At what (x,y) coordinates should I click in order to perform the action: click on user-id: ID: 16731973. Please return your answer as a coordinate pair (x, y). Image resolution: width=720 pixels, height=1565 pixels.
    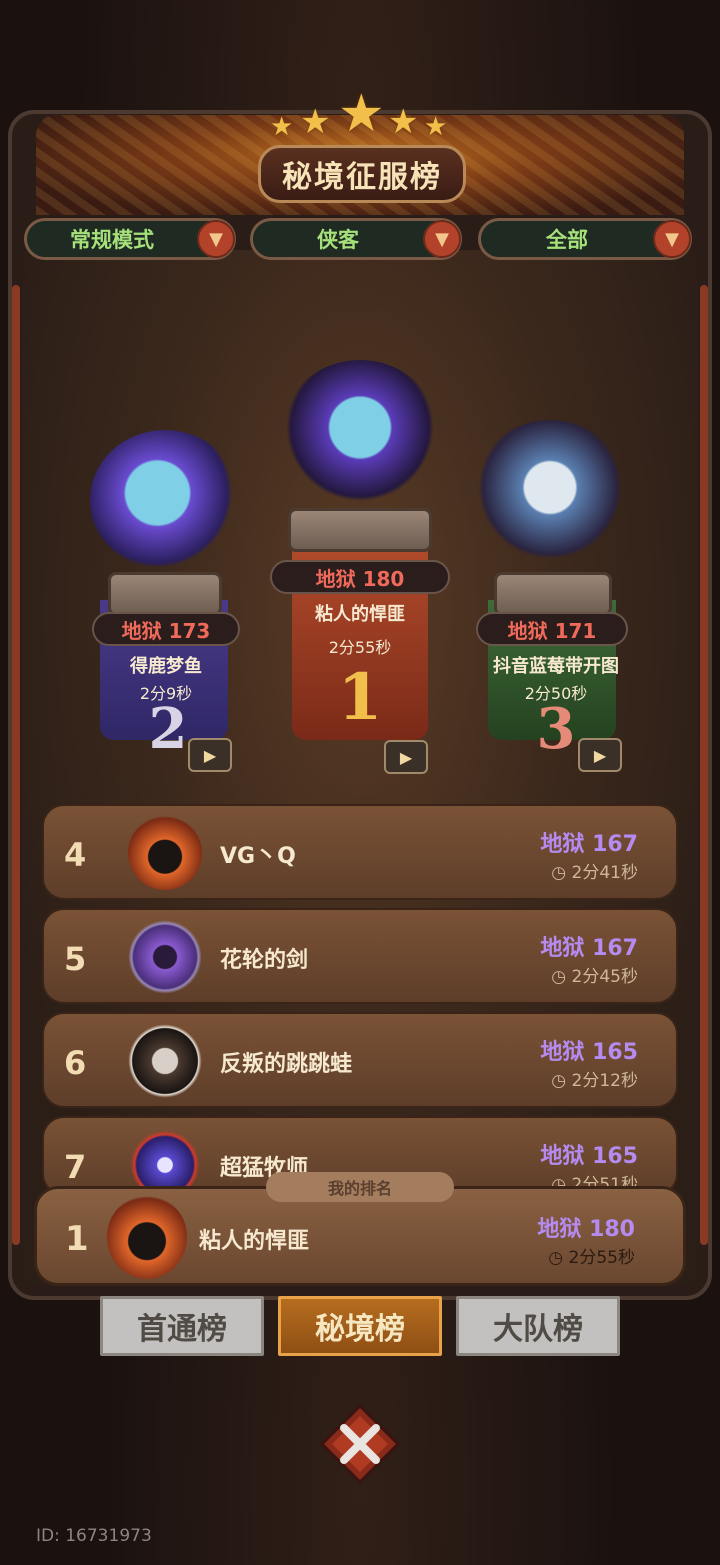
    Looking at the image, I should click on (94, 1536).